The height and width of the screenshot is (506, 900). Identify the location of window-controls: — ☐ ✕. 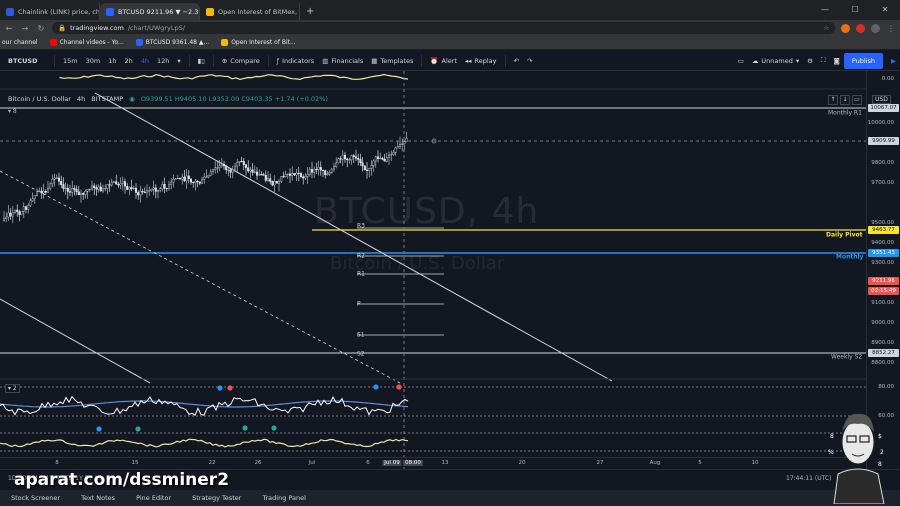
(855, 10).